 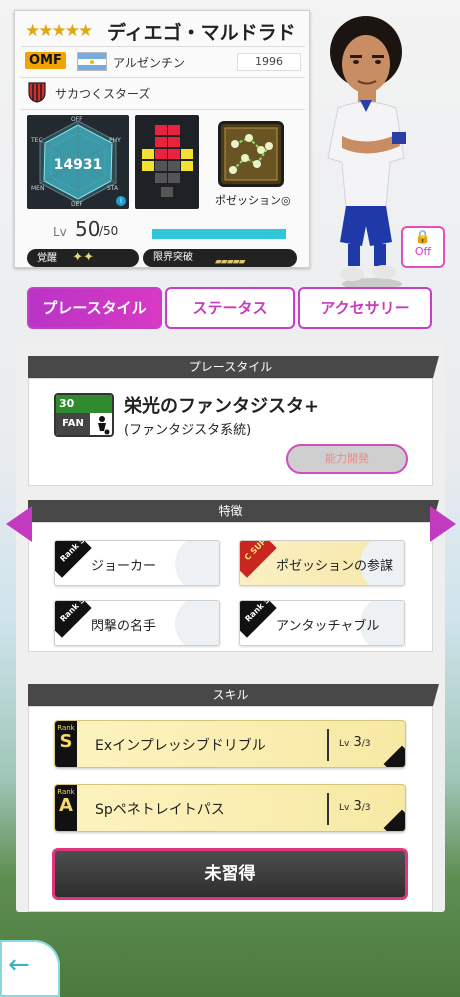 I want to click on limit-break-gauge-icon: ▰▰▰▰▰, so click(x=230, y=262).